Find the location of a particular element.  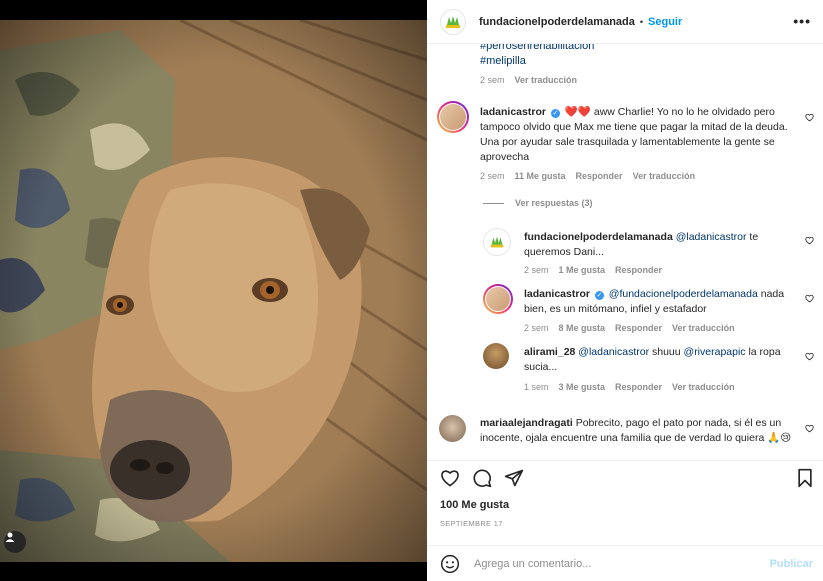

comment-time: 1 sem is located at coordinates (536, 387).